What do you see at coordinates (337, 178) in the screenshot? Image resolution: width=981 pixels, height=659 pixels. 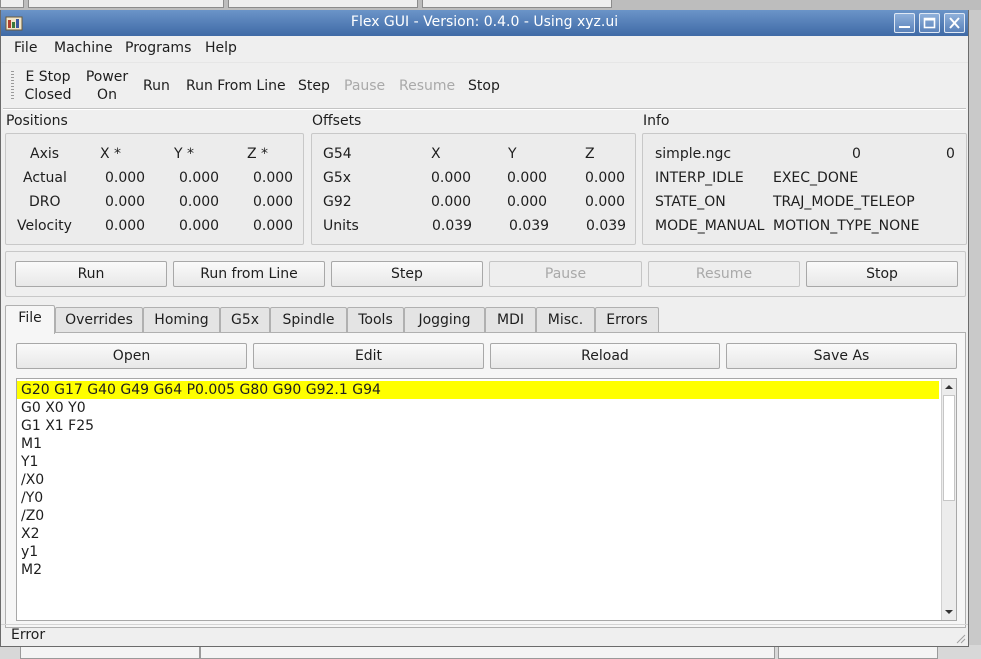 I see `offsets-row-label: G5x` at bounding box center [337, 178].